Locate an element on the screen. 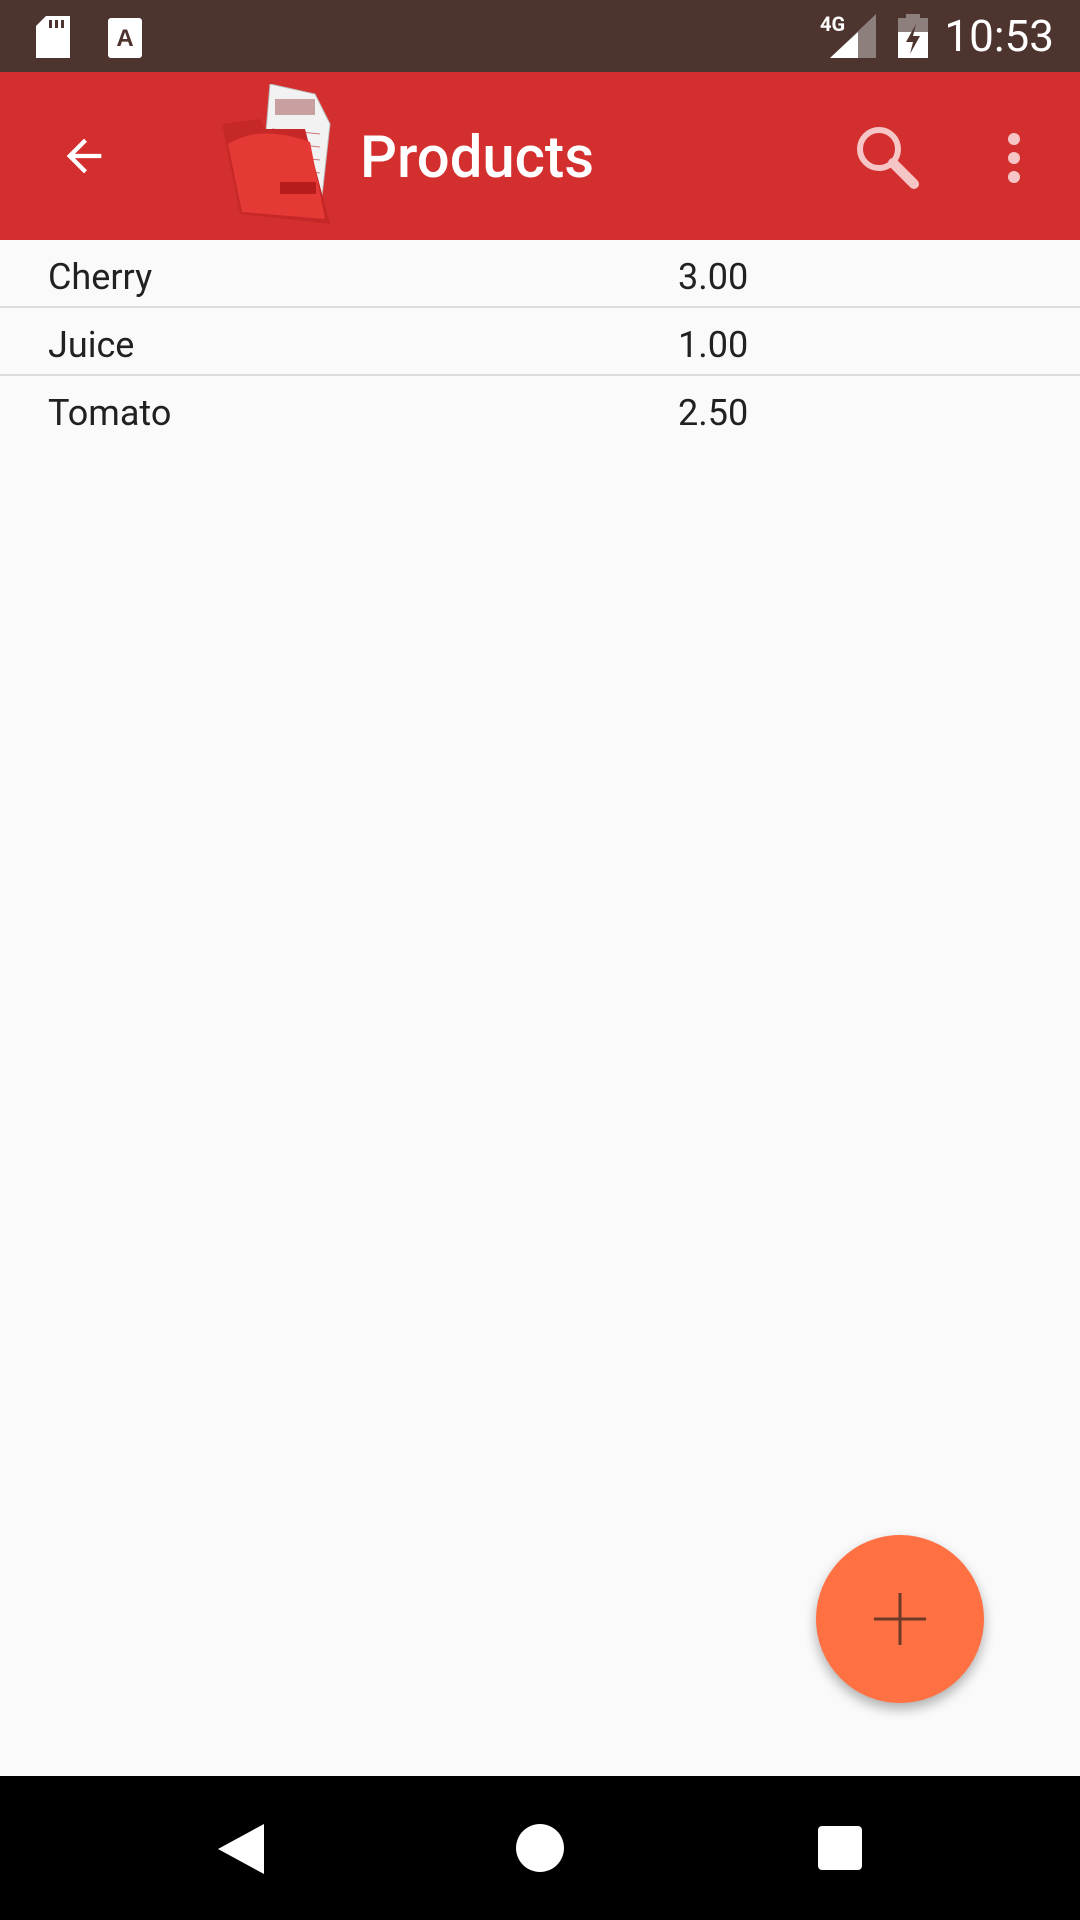 The width and height of the screenshot is (1080, 1920). navigation-bar is located at coordinates (540, 1848).